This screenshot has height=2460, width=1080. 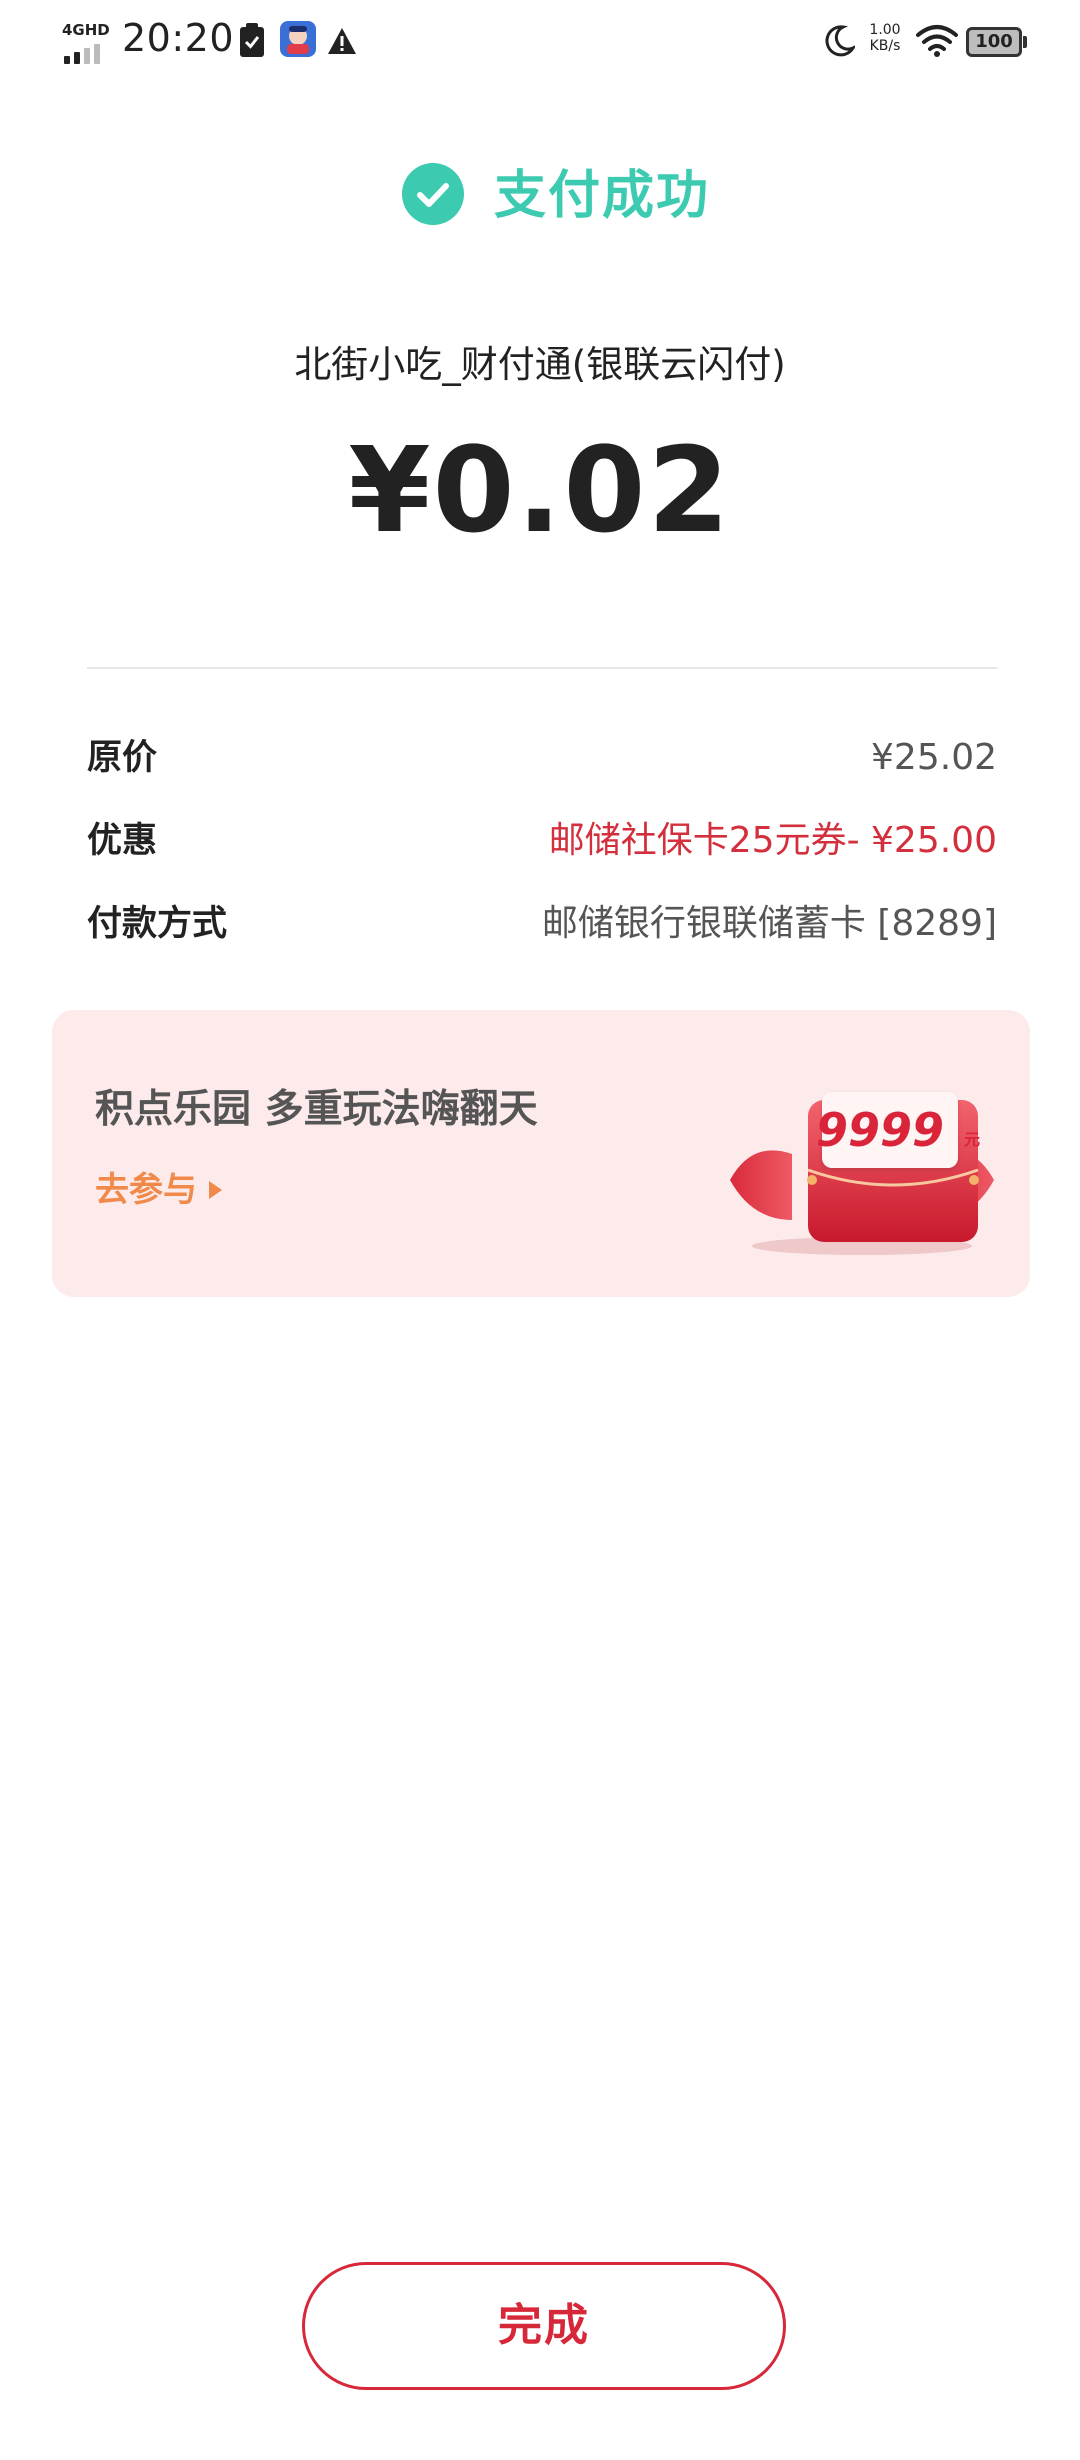 What do you see at coordinates (542, 841) in the screenshot?
I see `detail-row-discount: 优惠 邮储社保卡25元券- ¥25.00` at bounding box center [542, 841].